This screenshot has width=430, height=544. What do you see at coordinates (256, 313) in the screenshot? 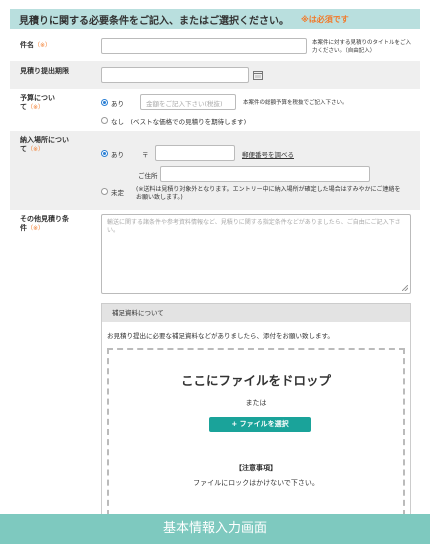
I see `upload-heading: 補足資料について` at bounding box center [256, 313].